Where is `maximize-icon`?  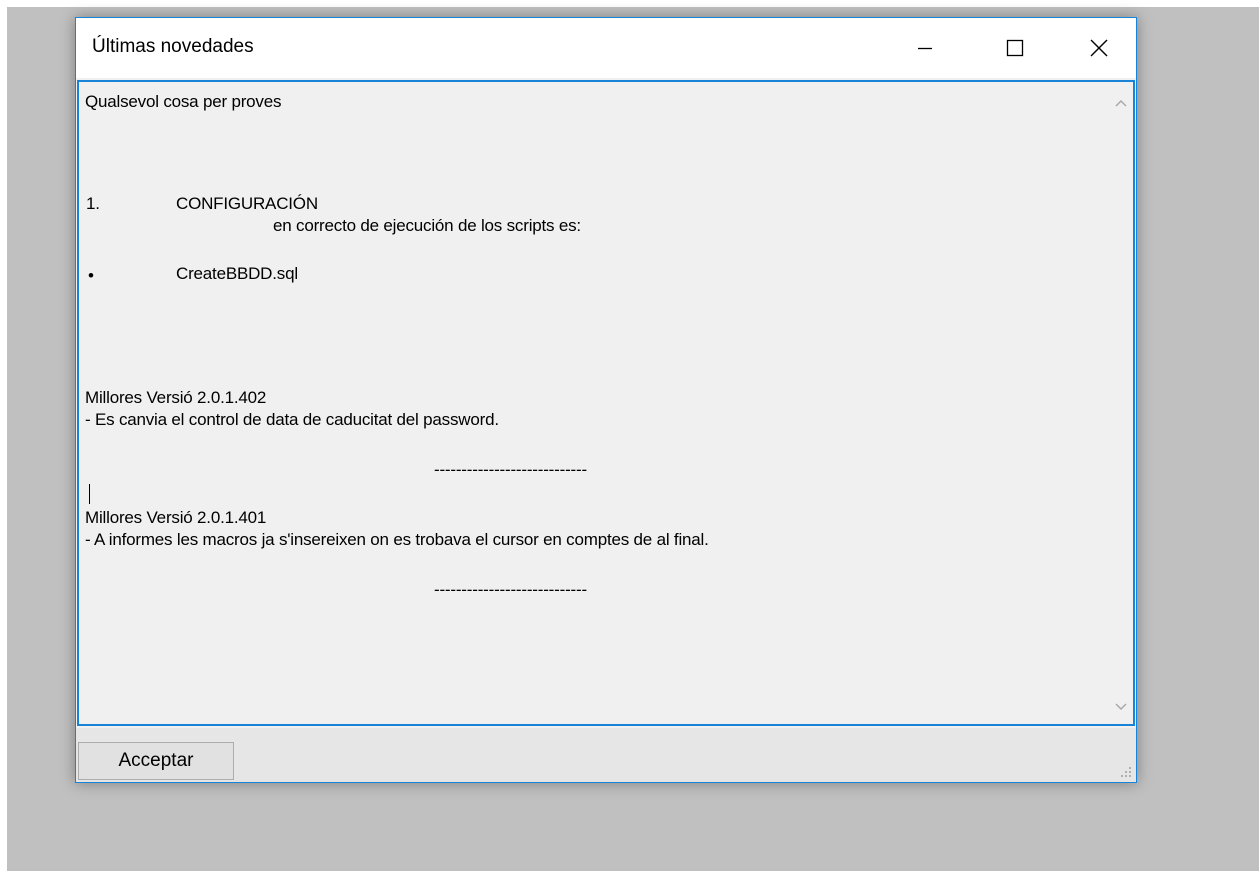
maximize-icon is located at coordinates (1015, 48).